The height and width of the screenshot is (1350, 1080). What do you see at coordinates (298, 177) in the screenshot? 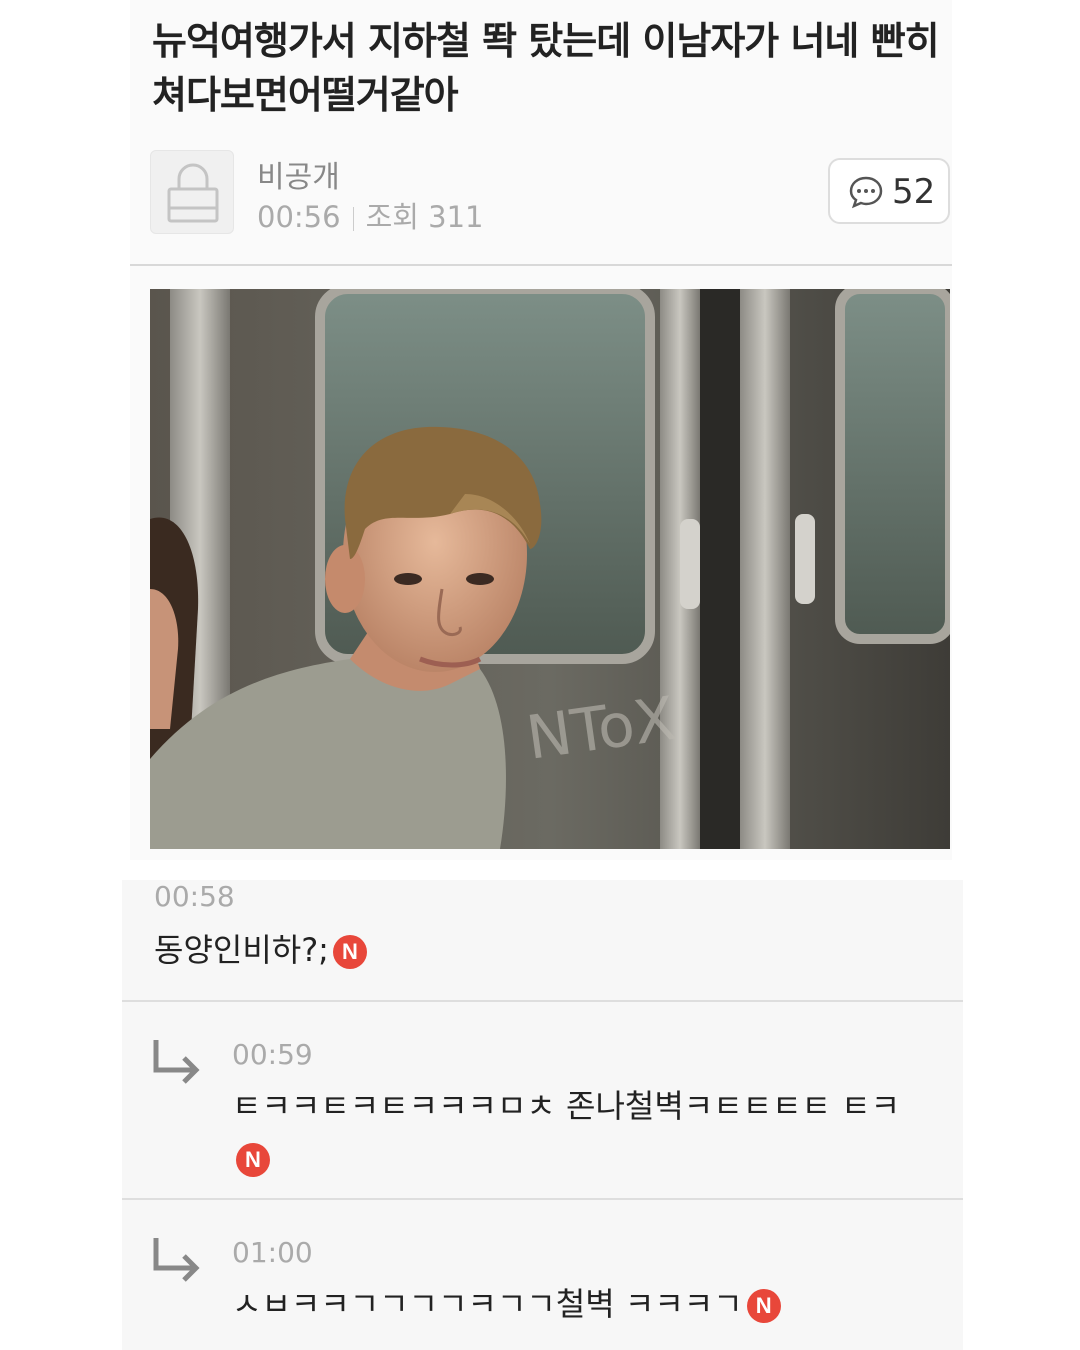
I see `author-name: 비공개` at bounding box center [298, 177].